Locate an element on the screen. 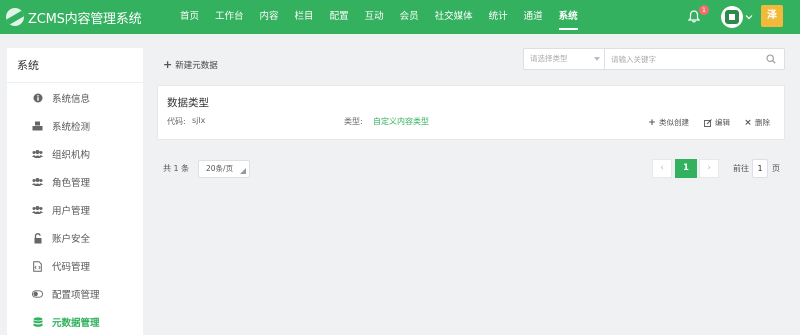 This screenshot has height=335, width=800. sidebar-item-config-items: 配置项管理 is located at coordinates (75, 294).